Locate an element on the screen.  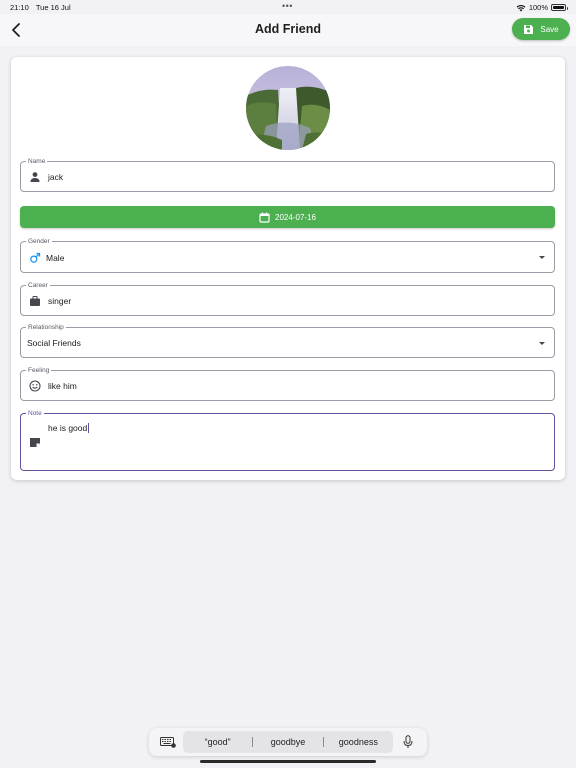
save-label: Save is located at coordinates (549, 29).